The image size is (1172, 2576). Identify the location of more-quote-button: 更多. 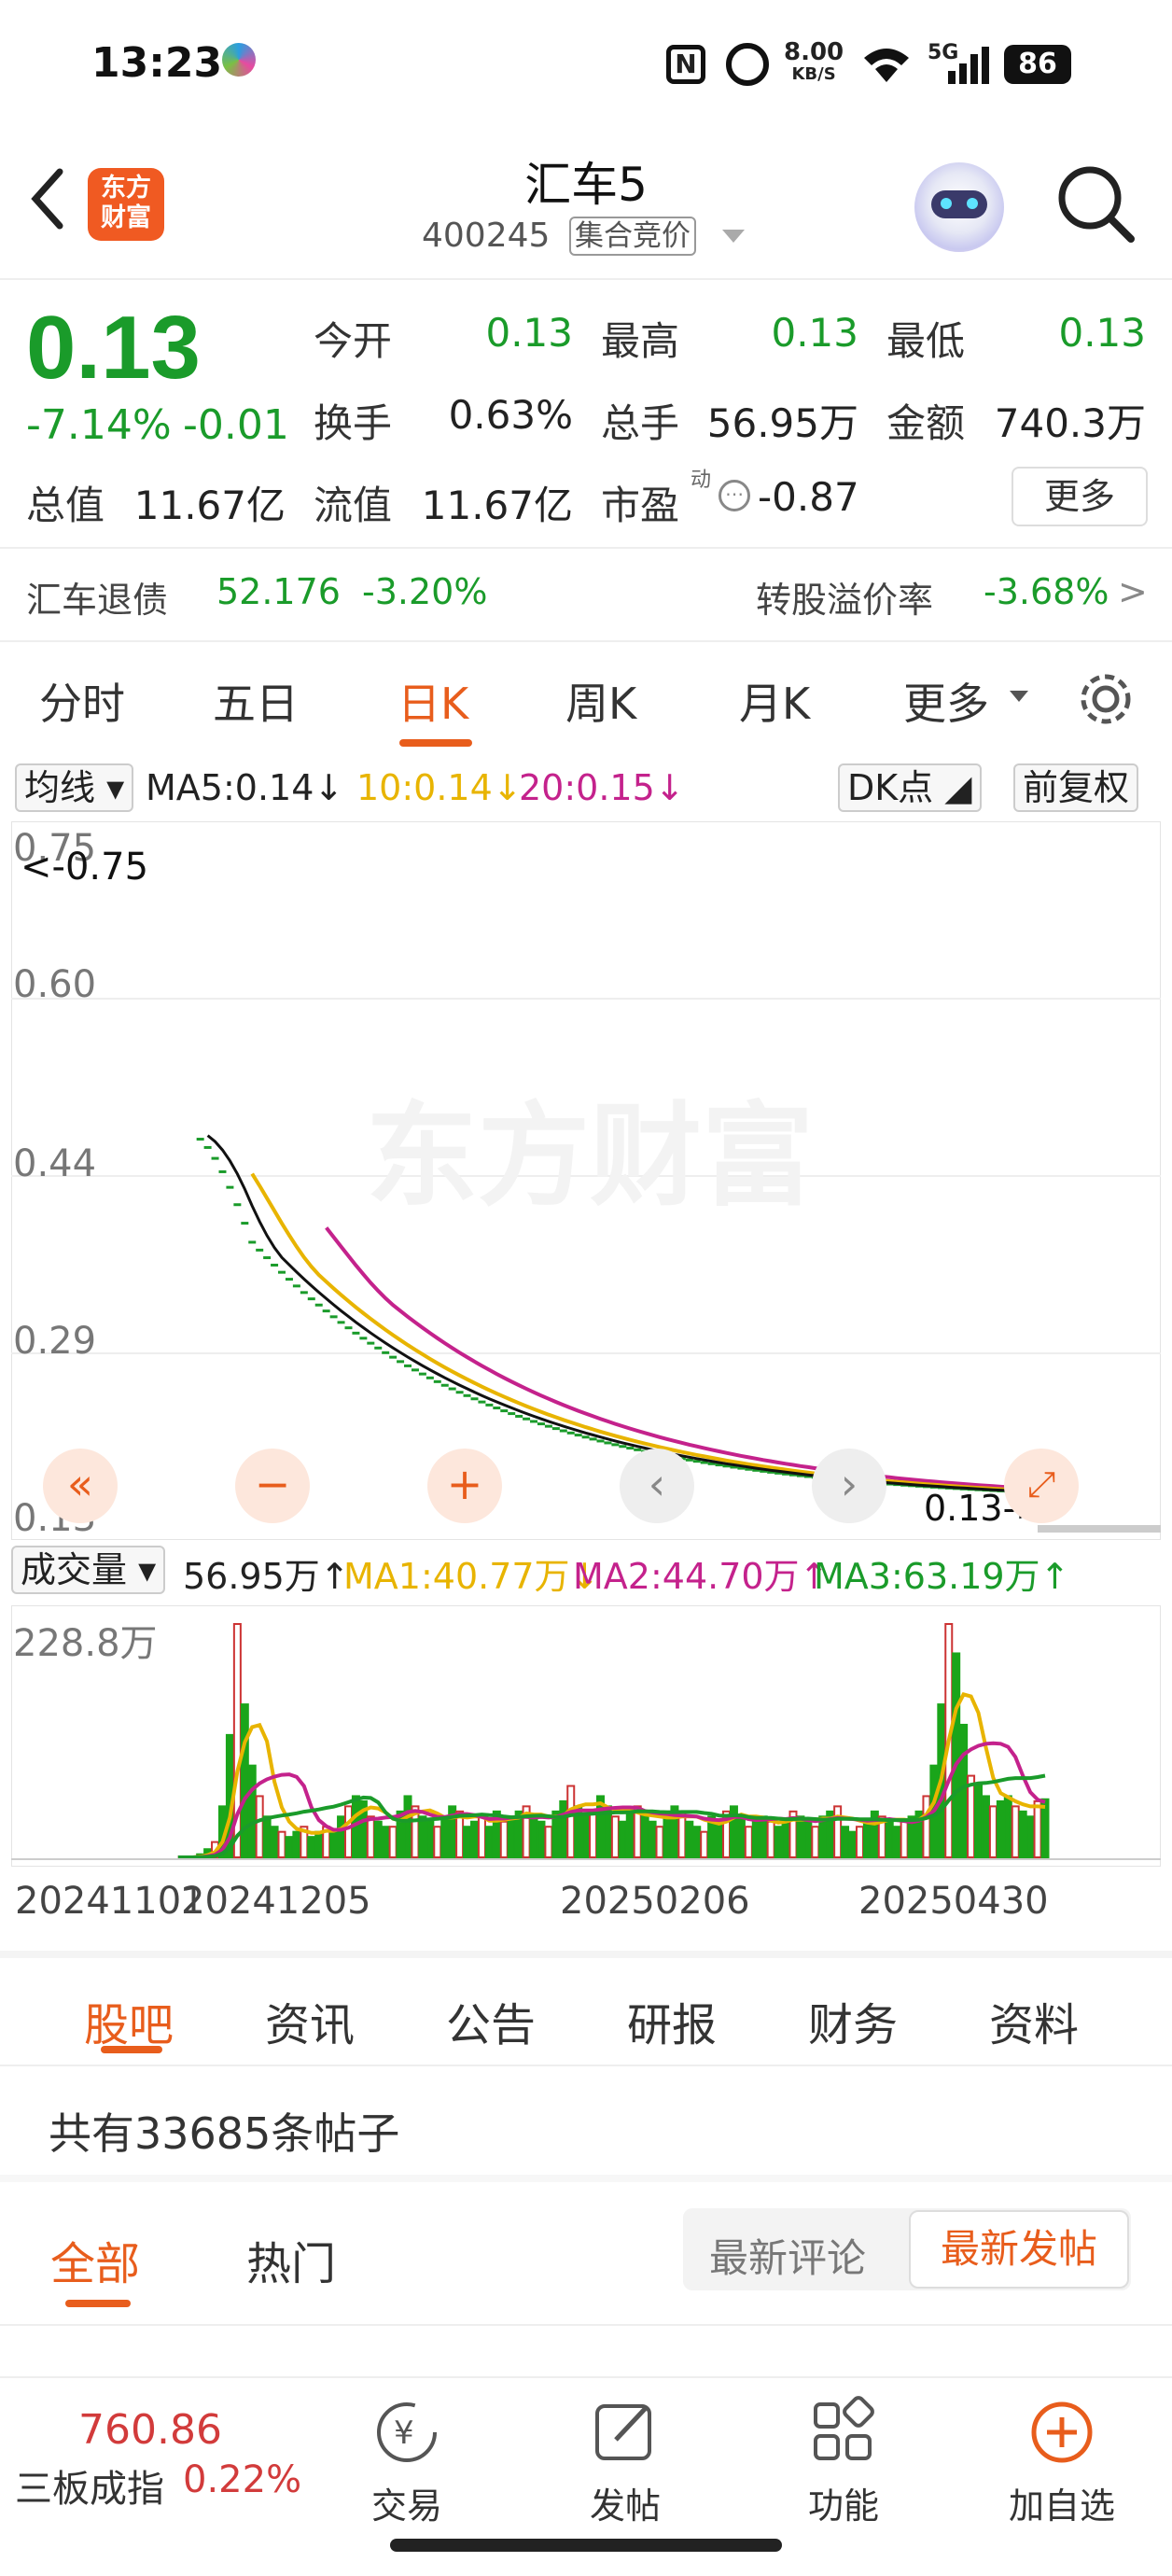
(1080, 496).